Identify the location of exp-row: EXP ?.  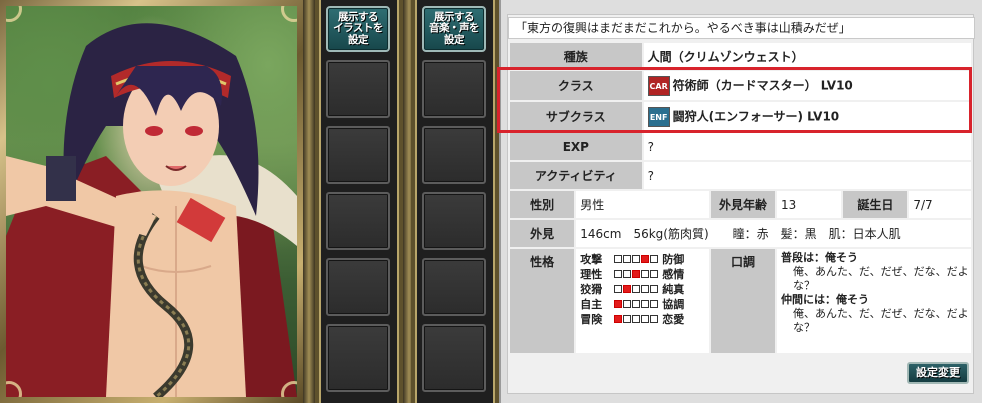
(740, 146).